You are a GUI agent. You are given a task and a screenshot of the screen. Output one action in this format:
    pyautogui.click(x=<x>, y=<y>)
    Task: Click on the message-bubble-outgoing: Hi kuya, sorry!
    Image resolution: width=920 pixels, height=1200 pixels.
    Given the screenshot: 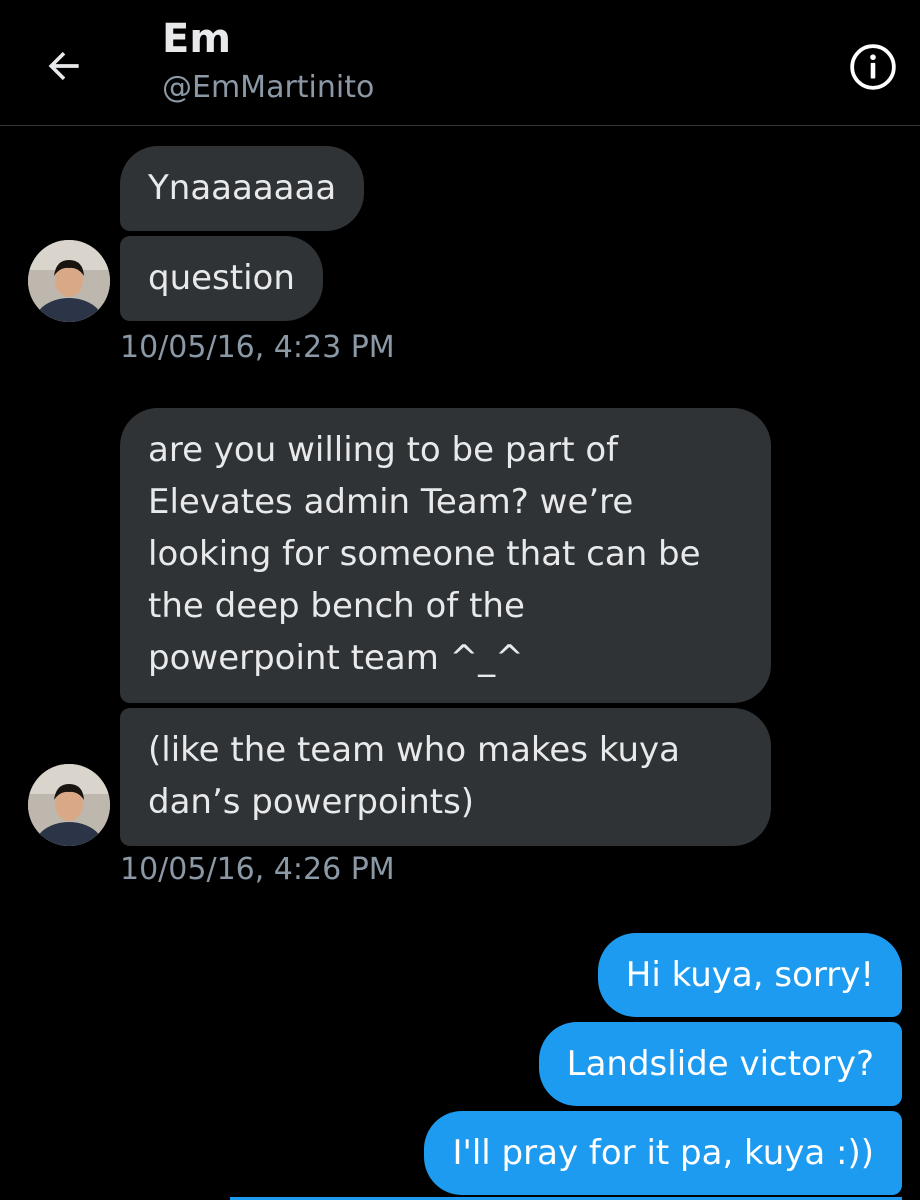 What is the action you would take?
    pyautogui.click(x=749, y=975)
    